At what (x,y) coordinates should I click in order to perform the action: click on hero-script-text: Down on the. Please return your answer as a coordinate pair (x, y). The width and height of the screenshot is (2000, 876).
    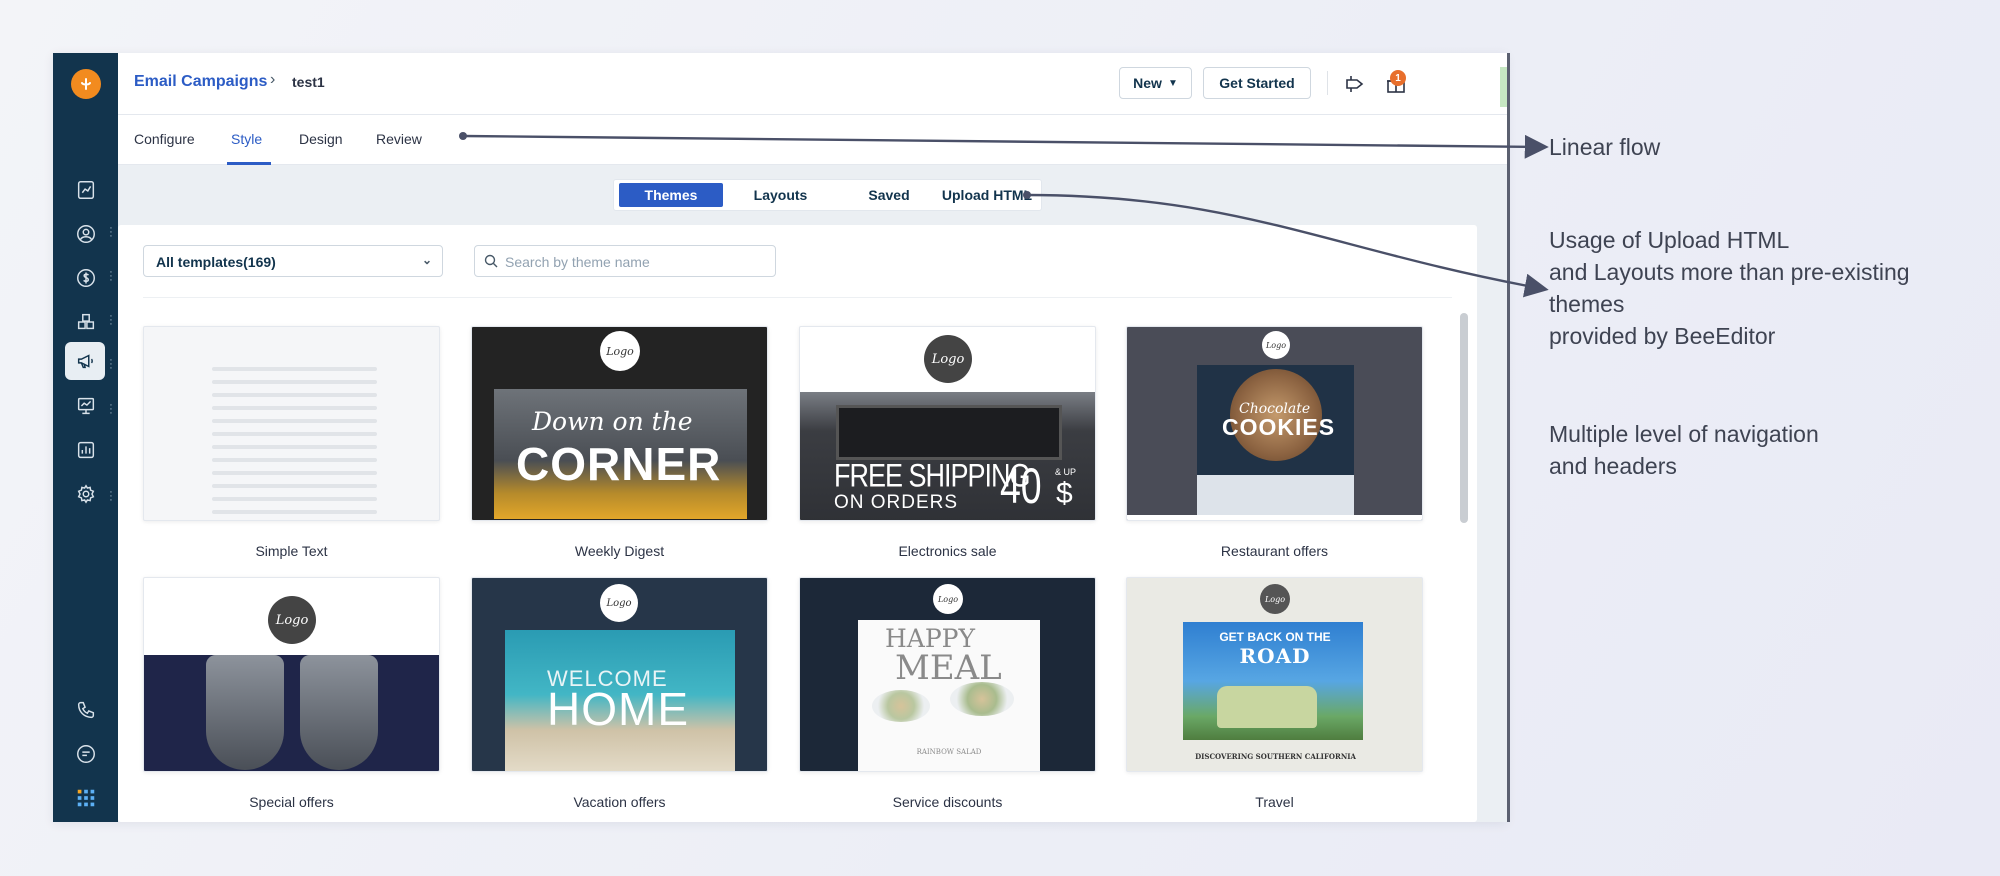
    Looking at the image, I should click on (612, 421).